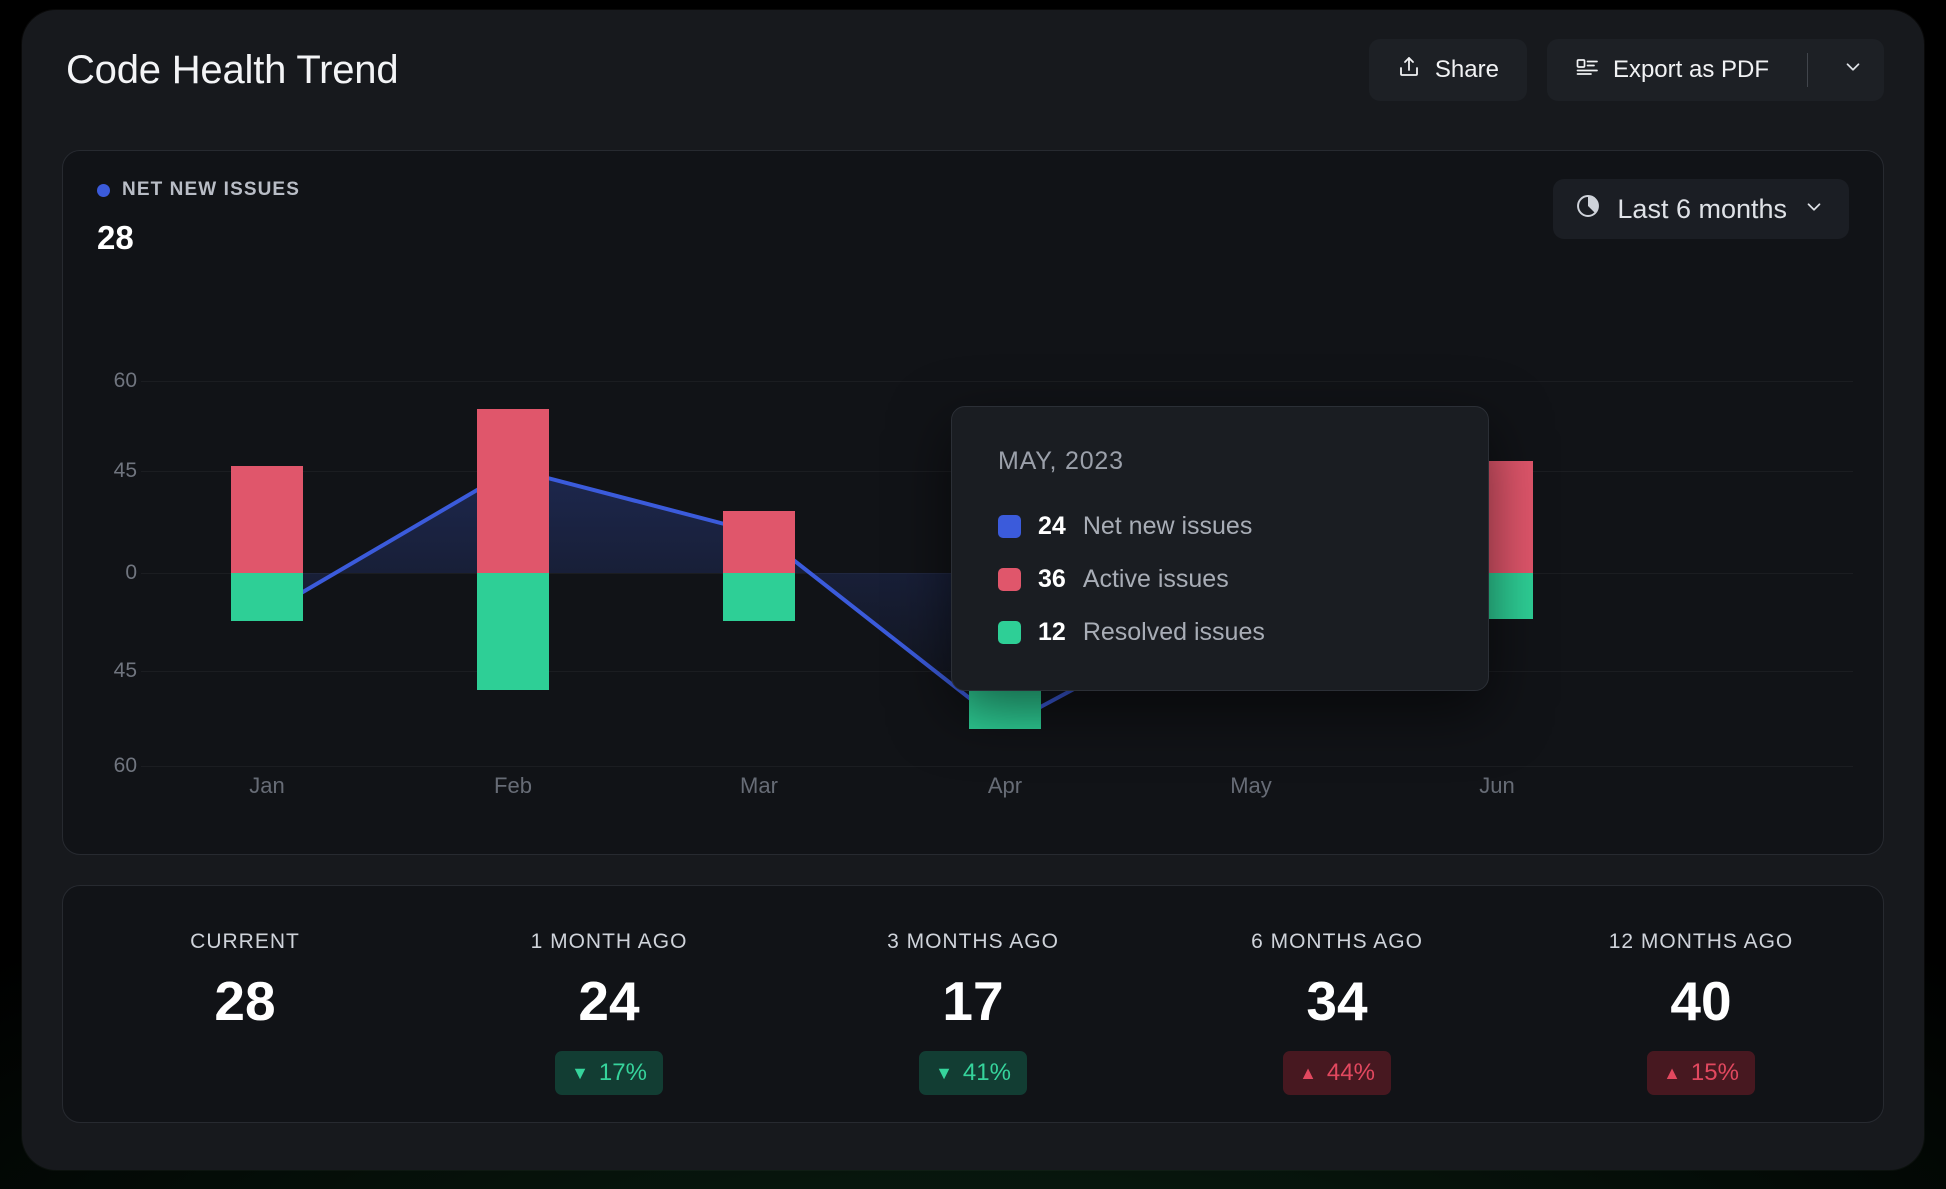 The image size is (1946, 1189). What do you see at coordinates (131, 572) in the screenshot?
I see `y-axis-tick: 0` at bounding box center [131, 572].